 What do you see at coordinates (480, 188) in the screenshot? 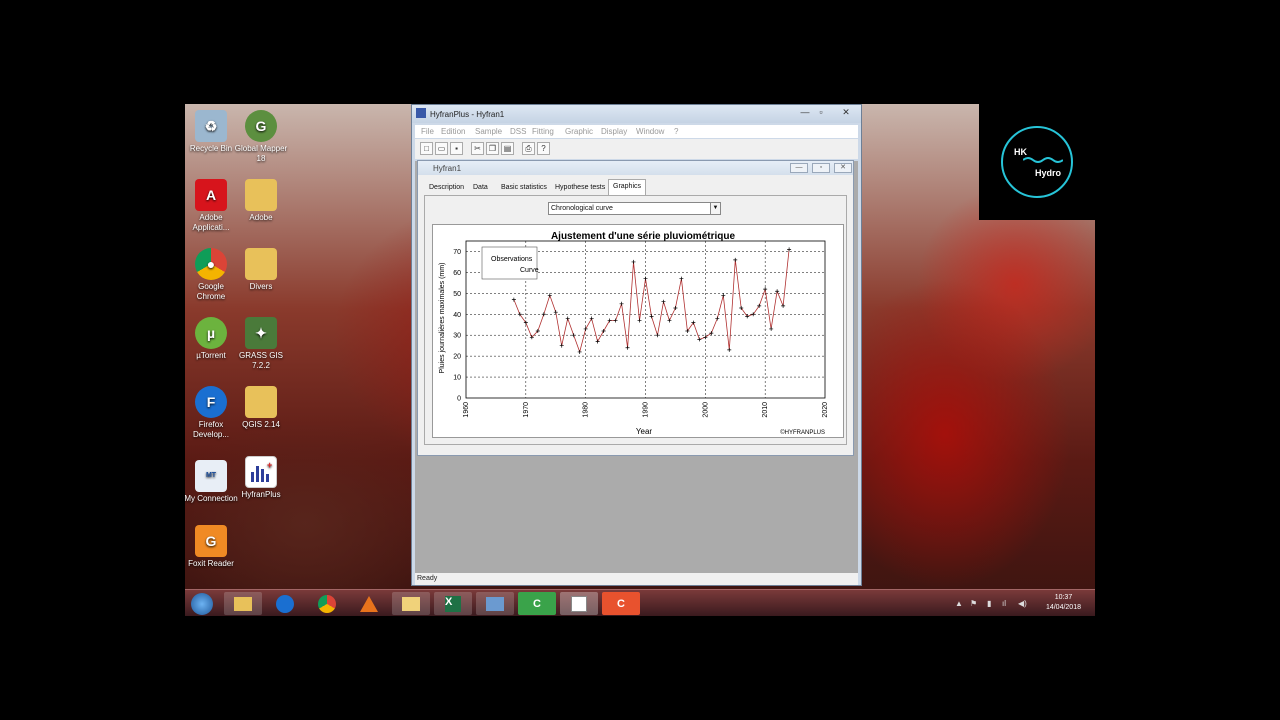
I see `tab-data: Data` at bounding box center [480, 188].